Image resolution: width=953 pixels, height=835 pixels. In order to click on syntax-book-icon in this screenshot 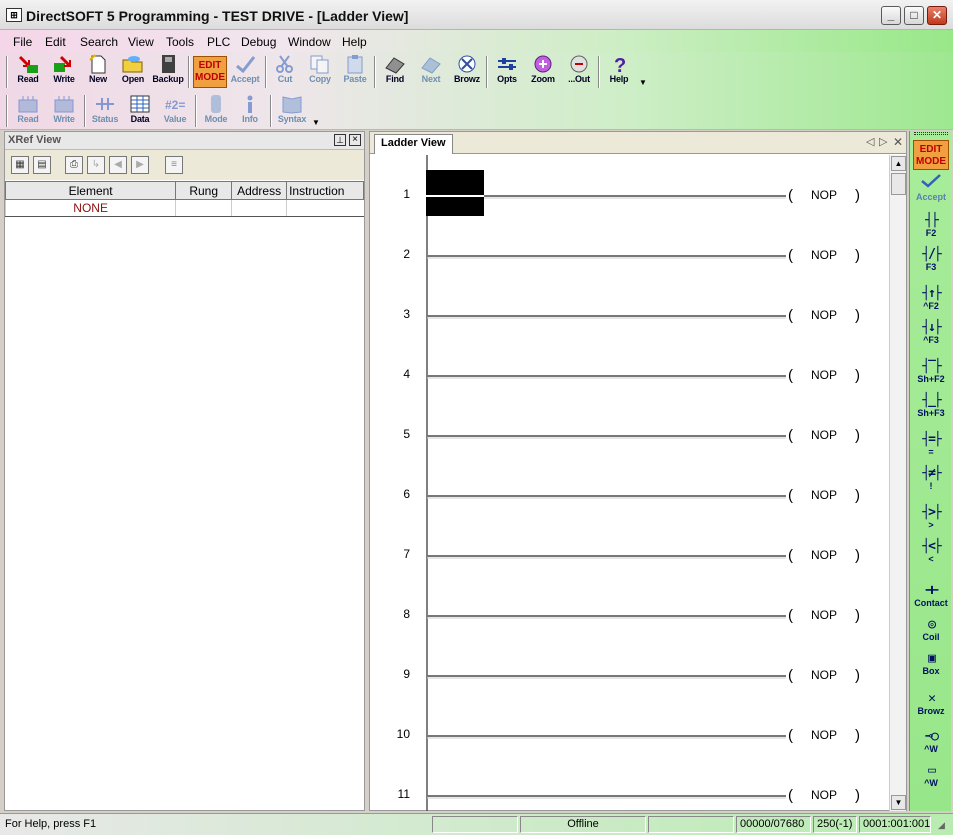, I will do `click(292, 105)`.